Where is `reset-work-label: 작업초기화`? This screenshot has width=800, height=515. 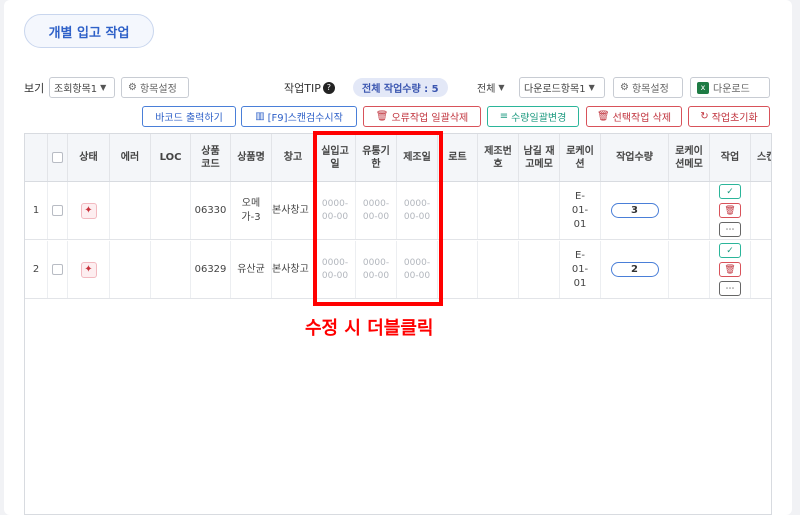 reset-work-label: 작업초기화 is located at coordinates (734, 118).